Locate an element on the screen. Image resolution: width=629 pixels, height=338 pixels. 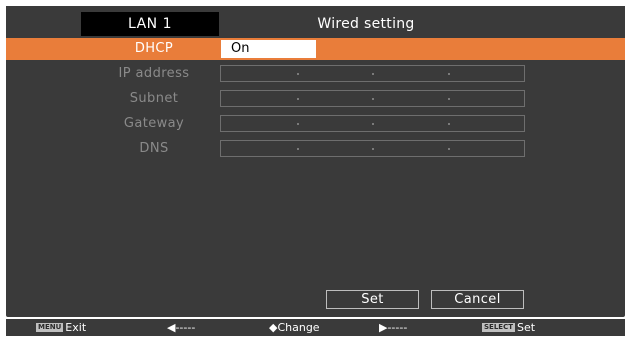
help-left: ◀----- is located at coordinates (181, 327).